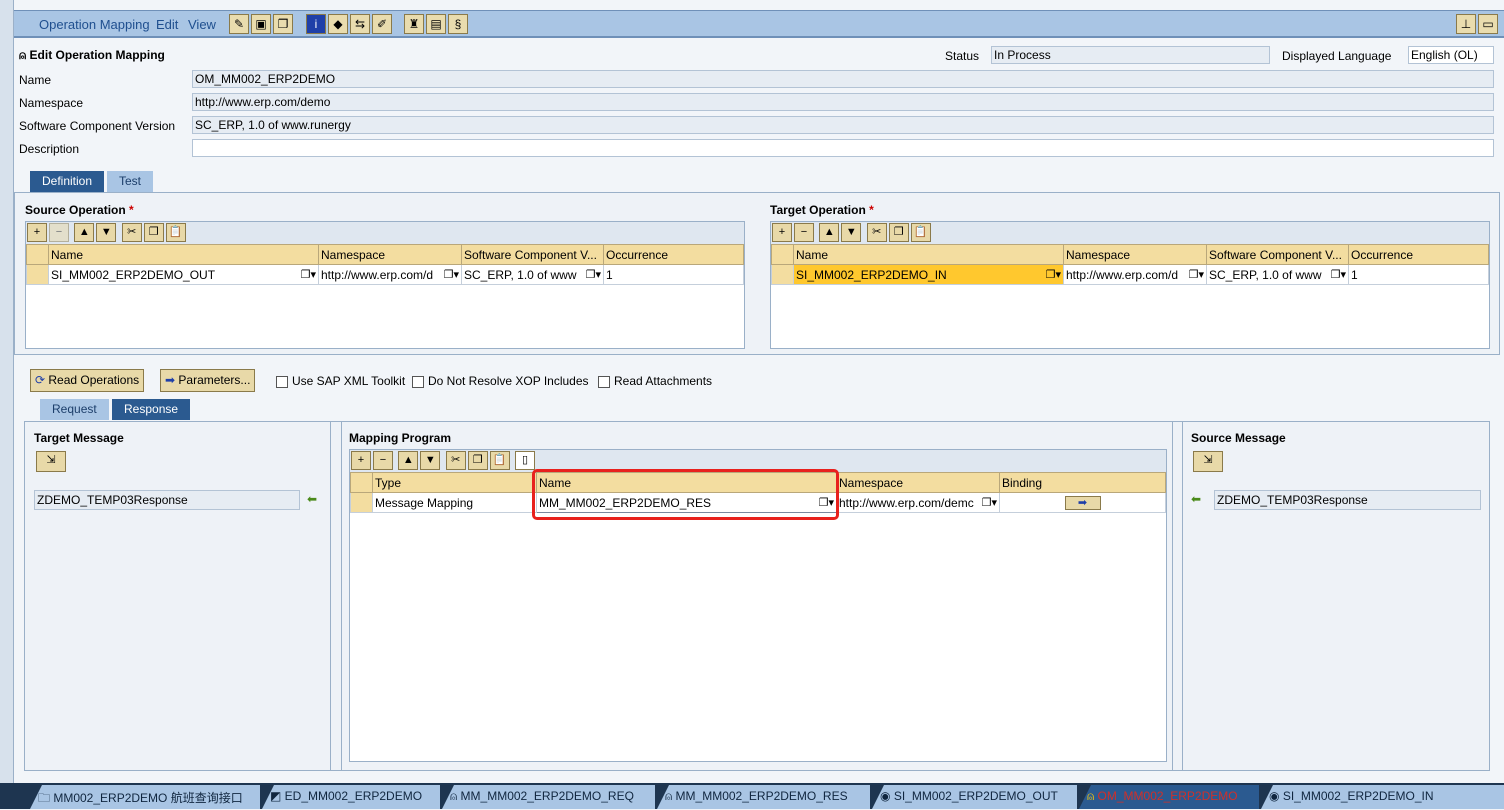 This screenshot has height=810, width=1504. I want to click on tab-response: Response, so click(151, 409).